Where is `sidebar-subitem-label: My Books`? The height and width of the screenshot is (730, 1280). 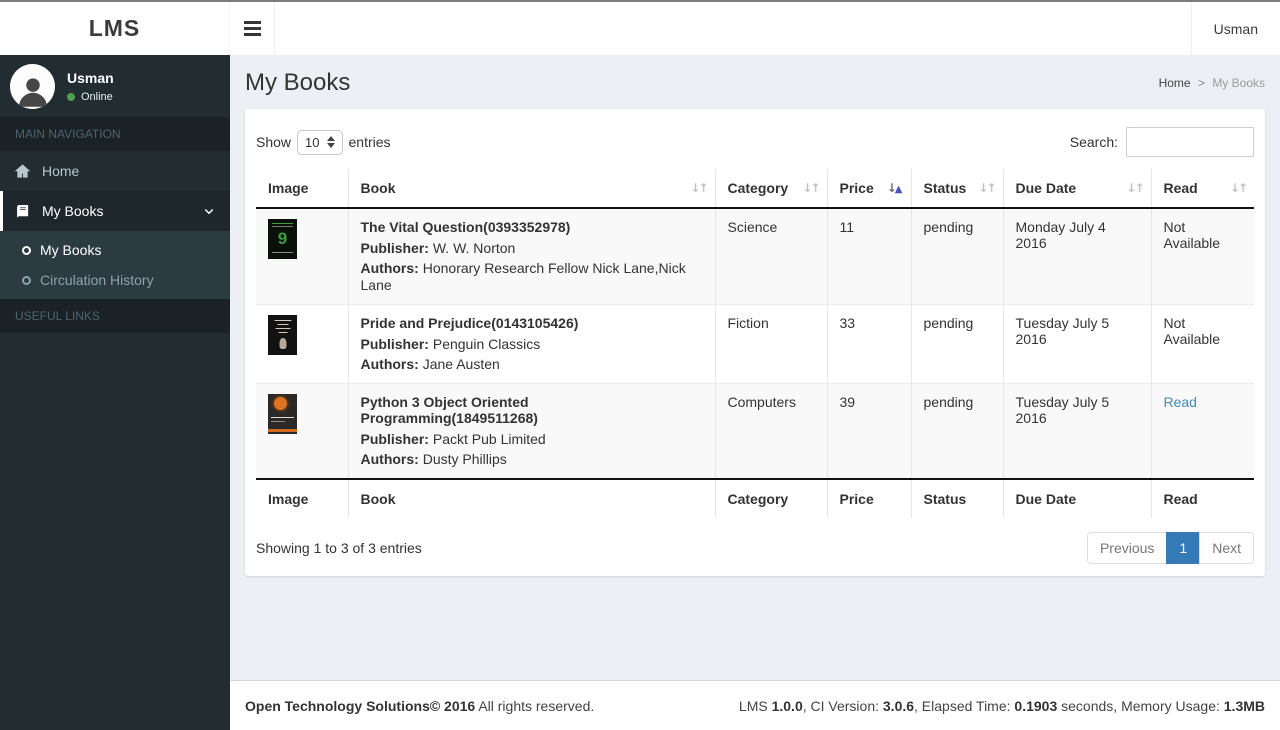
sidebar-subitem-label: My Books is located at coordinates (71, 250).